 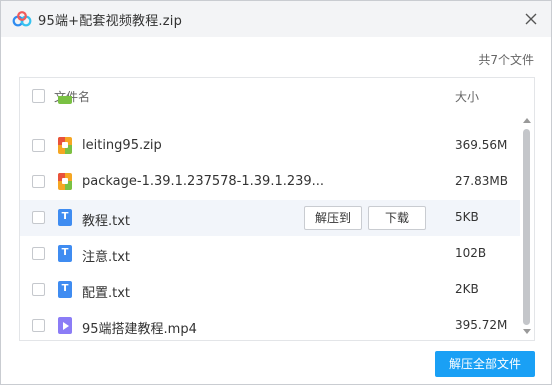 What do you see at coordinates (333, 218) in the screenshot?
I see `extract-to-button: 解压到` at bounding box center [333, 218].